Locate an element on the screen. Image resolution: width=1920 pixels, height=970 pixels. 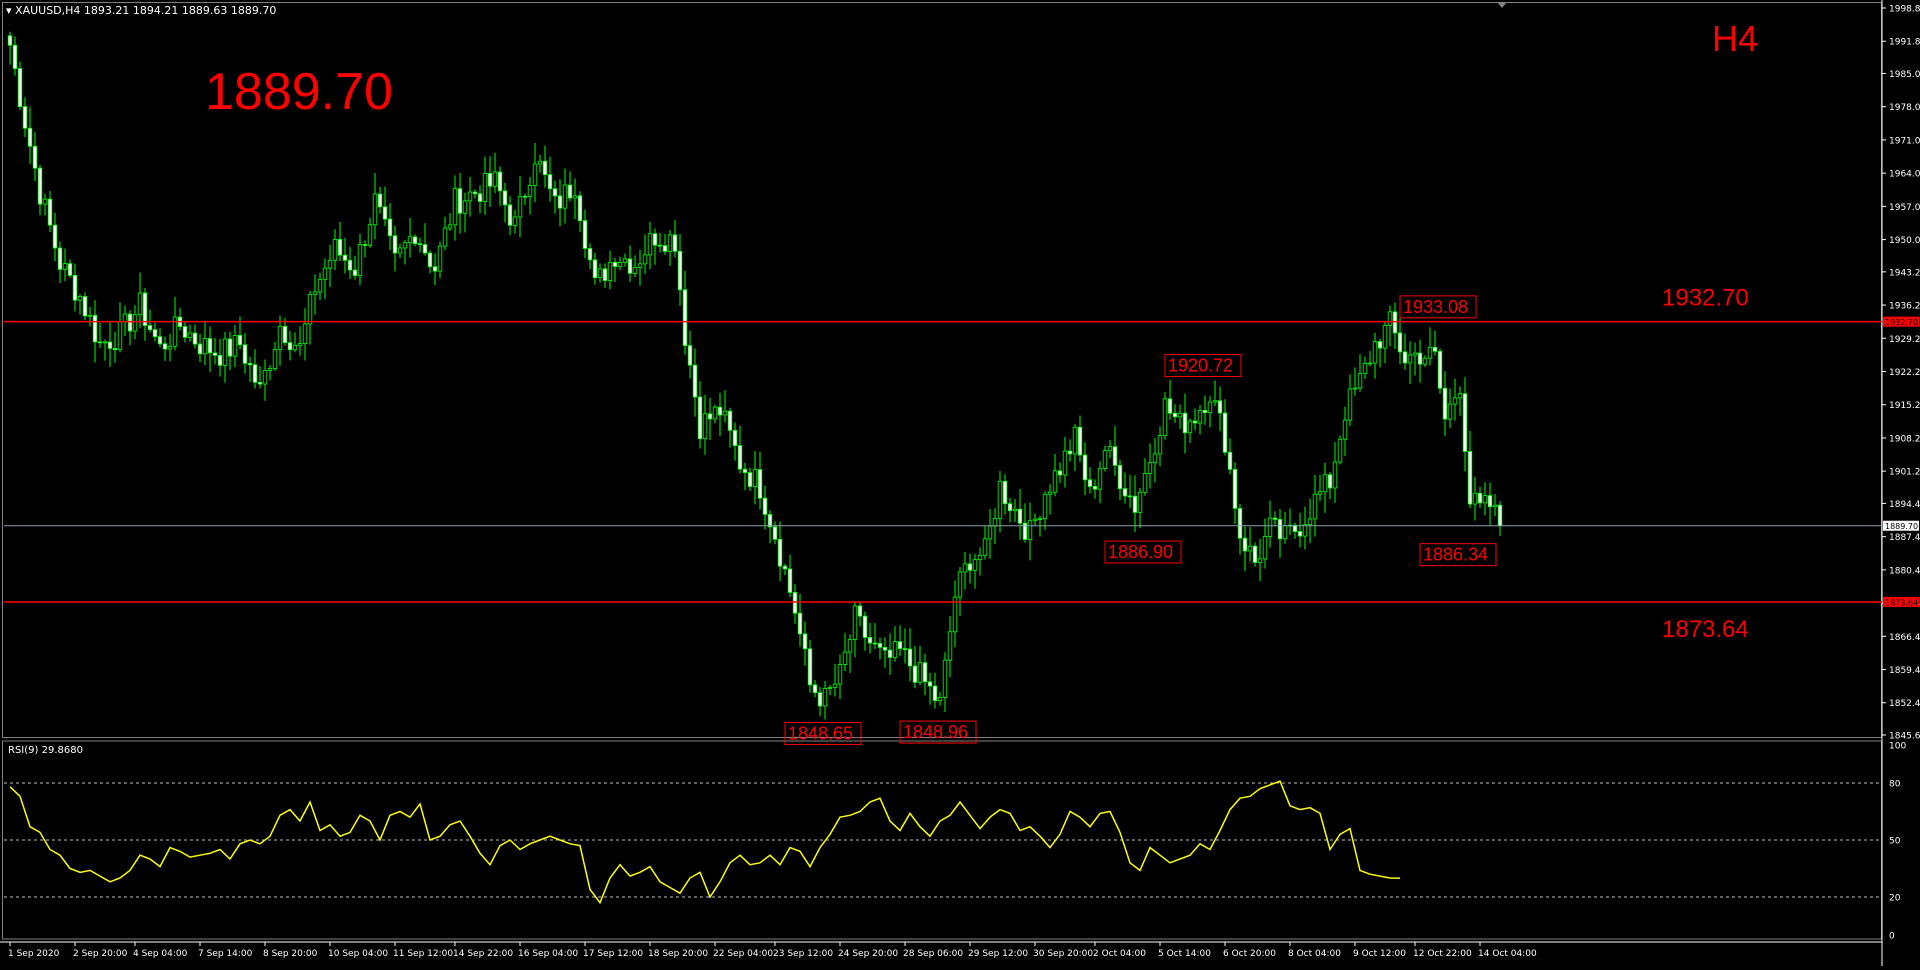
price-tick-label: 1991.80 is located at coordinates (1904, 43).